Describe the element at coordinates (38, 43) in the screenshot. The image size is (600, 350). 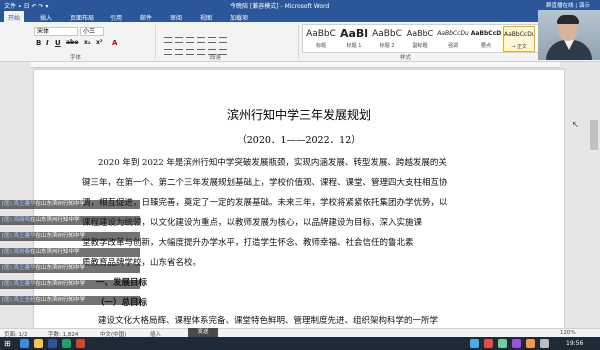
I see `bold-button: B` at that location.